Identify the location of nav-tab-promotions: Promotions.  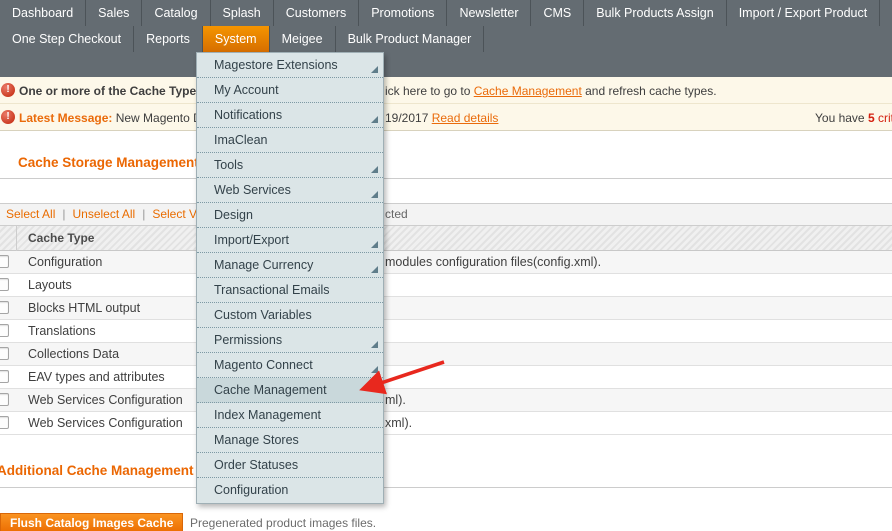
(403, 13).